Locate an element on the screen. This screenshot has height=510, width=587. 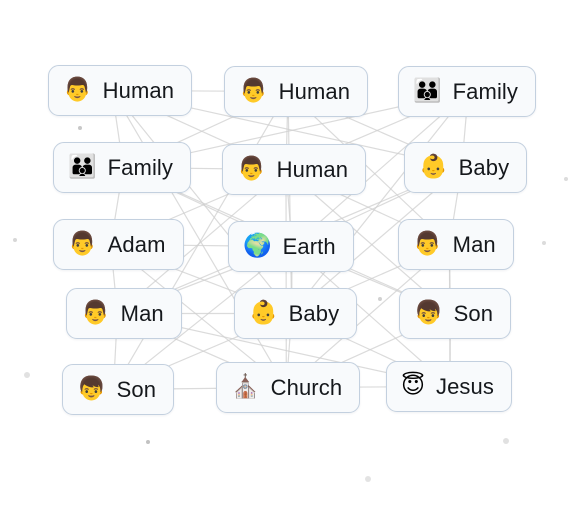
element-card-human-1: 👨 Human is located at coordinates (296, 91).